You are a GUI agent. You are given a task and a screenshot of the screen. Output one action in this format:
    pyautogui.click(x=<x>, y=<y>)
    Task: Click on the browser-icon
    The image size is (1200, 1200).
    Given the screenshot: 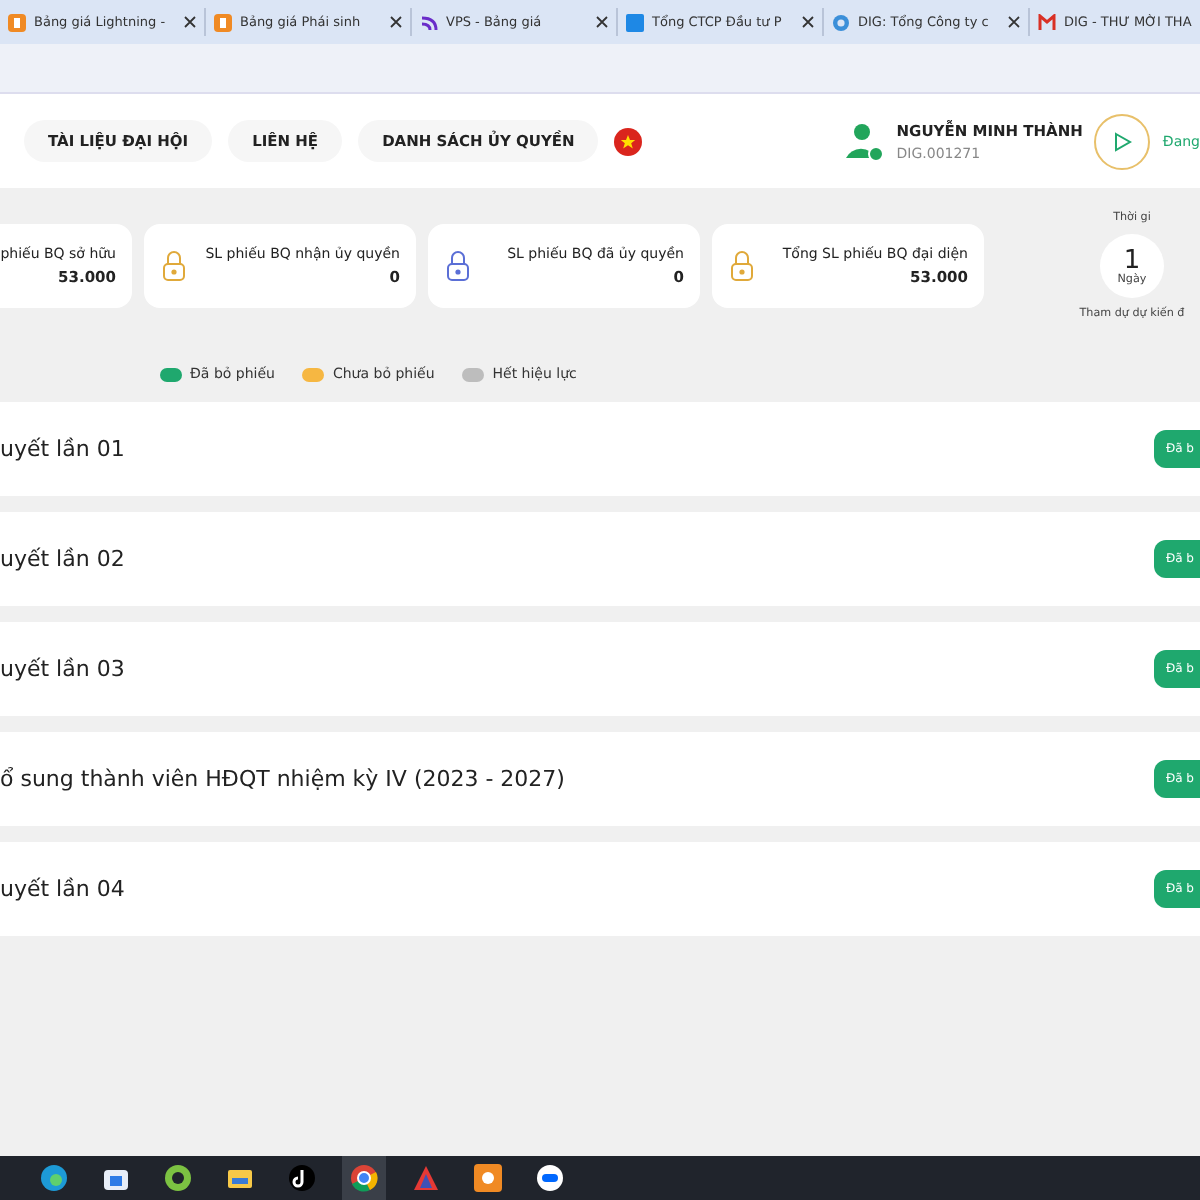 What is the action you would take?
    pyautogui.click(x=364, y=1178)
    